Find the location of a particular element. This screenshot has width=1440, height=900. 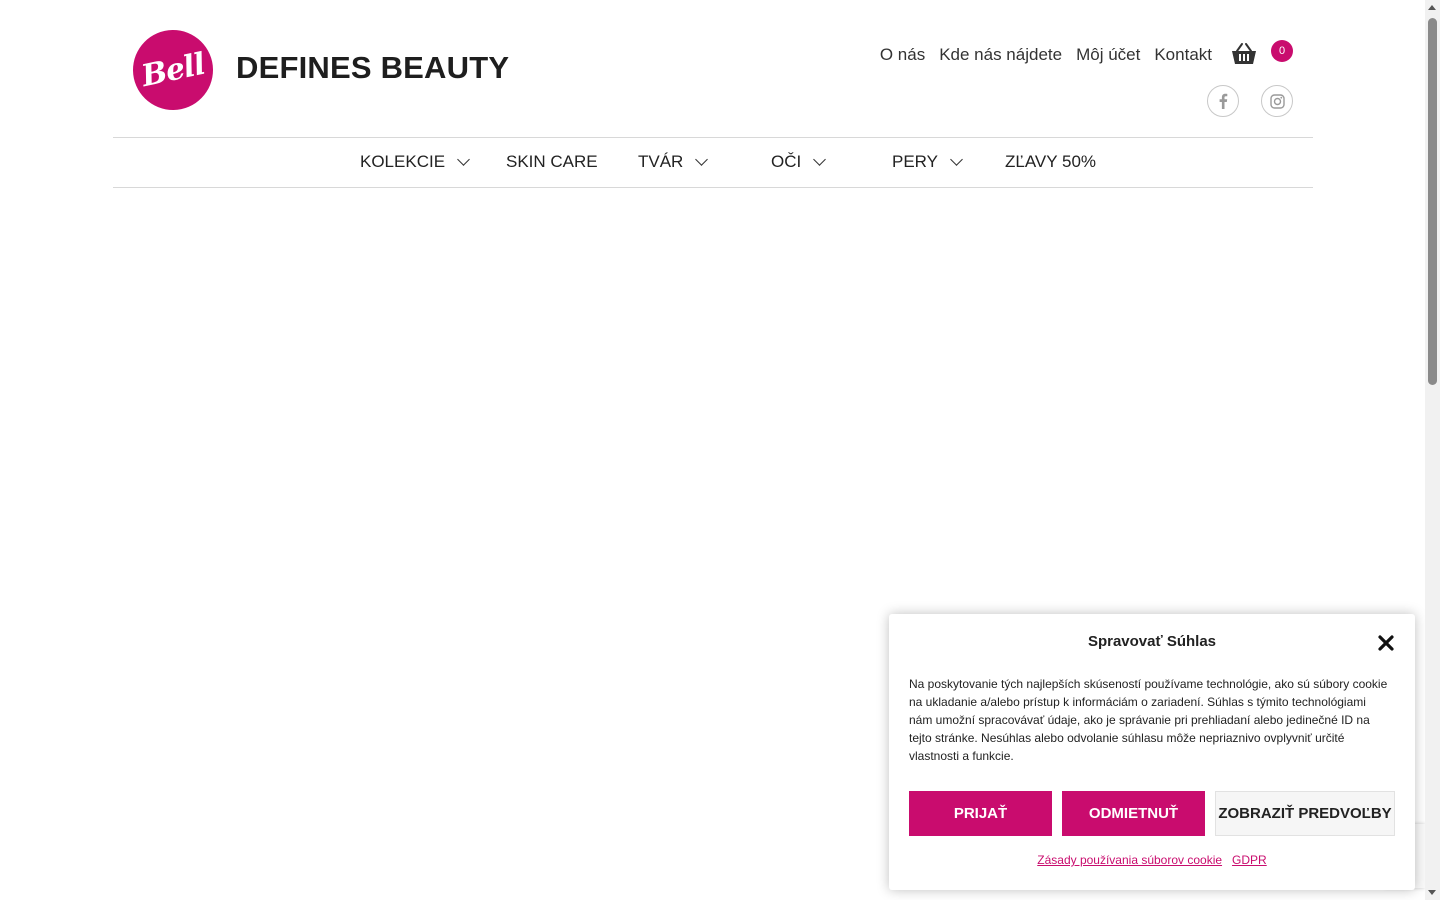

nav-item-kolekcie: KOLEKCIE is located at coordinates (415, 162).